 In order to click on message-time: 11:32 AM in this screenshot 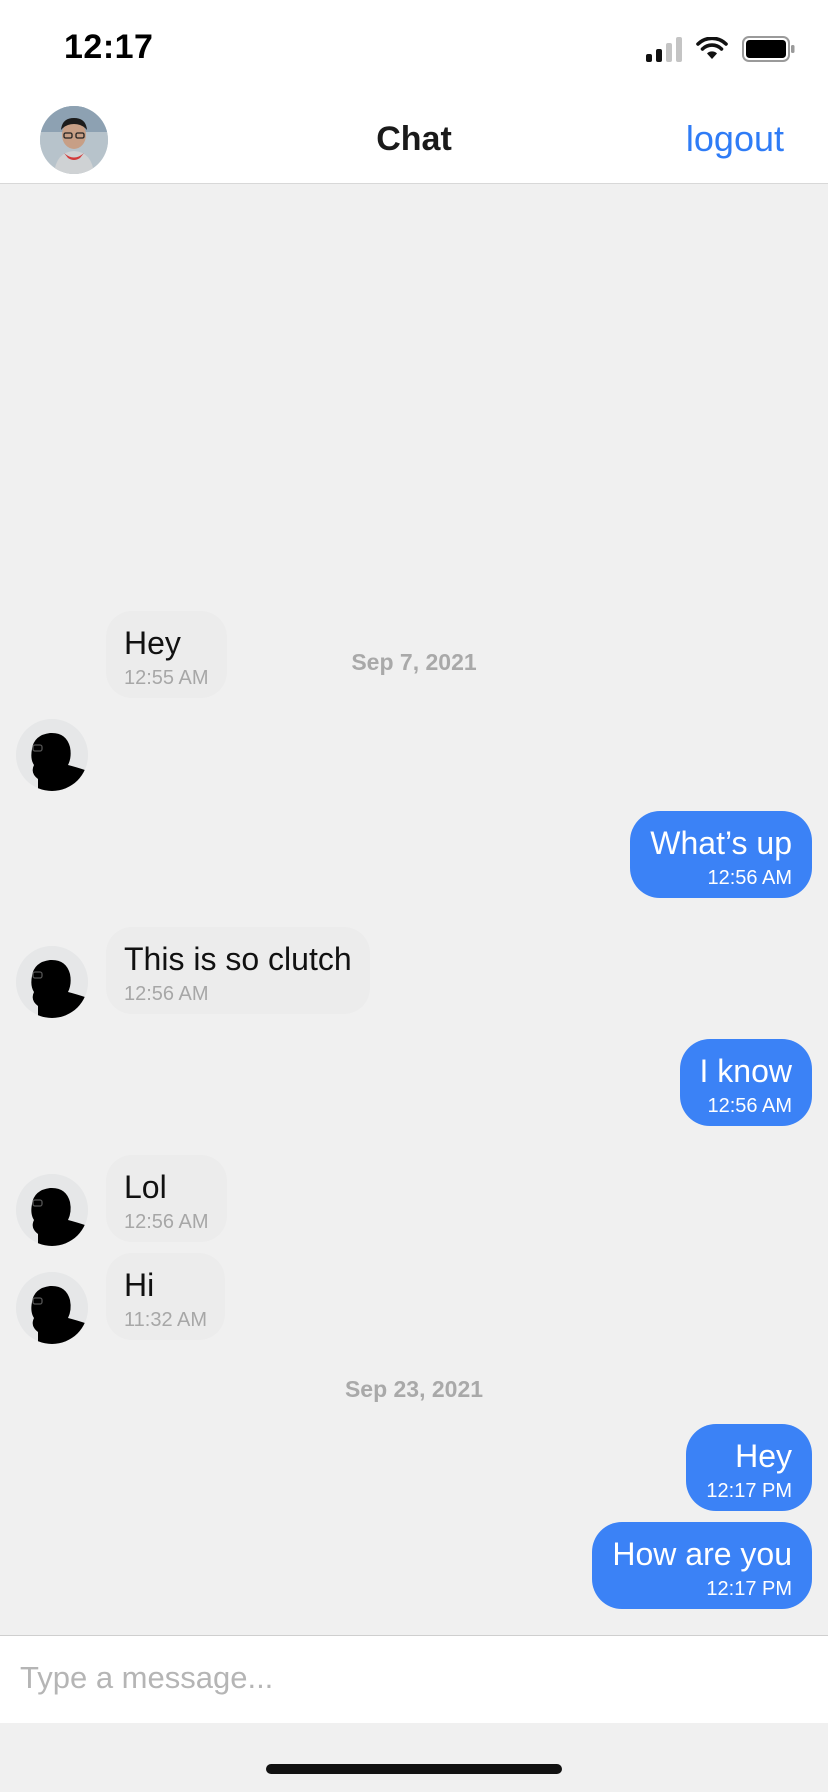, I will do `click(166, 1320)`.